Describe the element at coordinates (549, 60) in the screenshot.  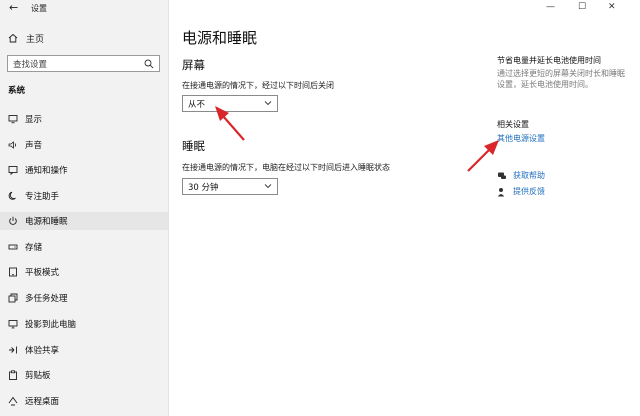
I see `tip-heading: 节省电量并延长电池使用时间` at that location.